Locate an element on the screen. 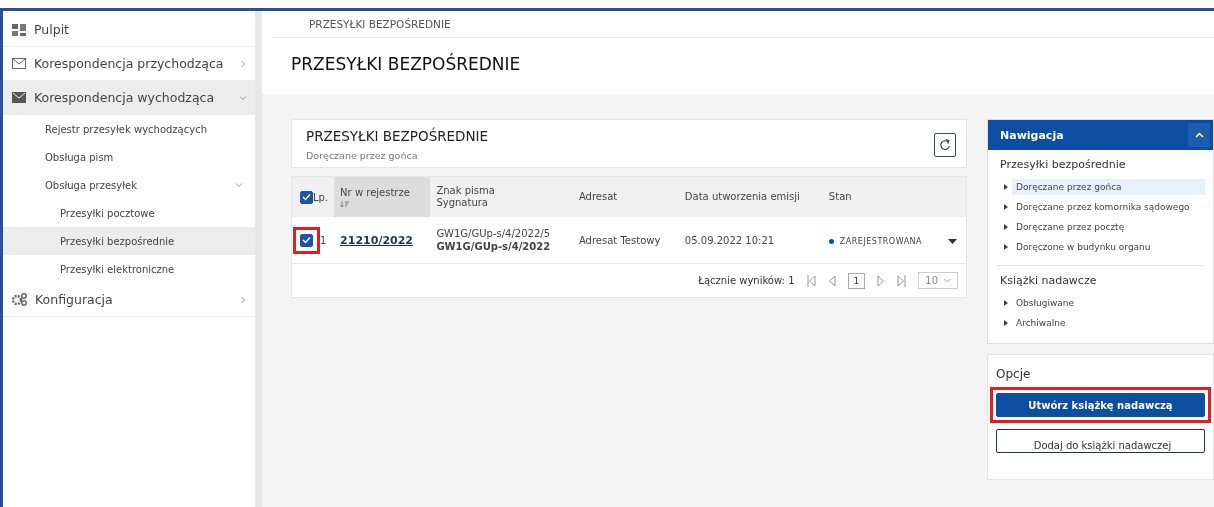  dropdown-caret-icon is located at coordinates (953, 241).